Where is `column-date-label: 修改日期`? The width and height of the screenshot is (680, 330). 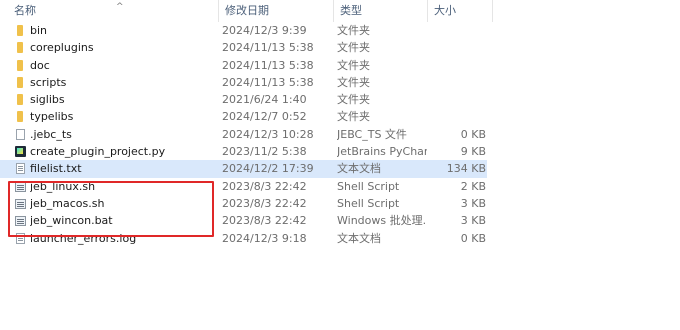 column-date-label: 修改日期 is located at coordinates (247, 10).